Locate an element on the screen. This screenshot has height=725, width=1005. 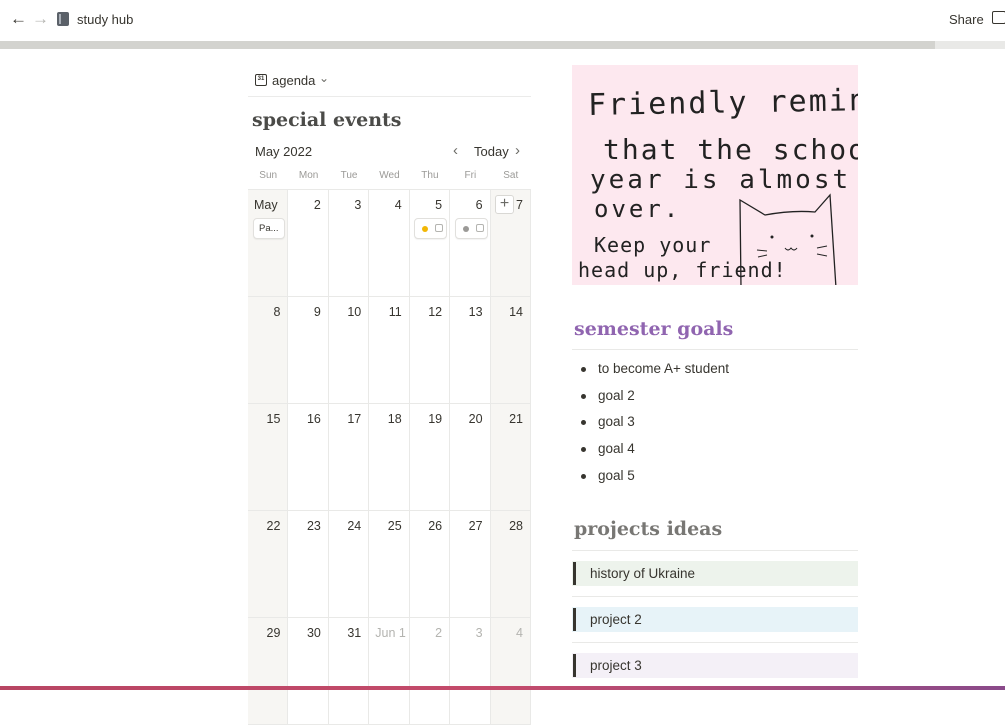
day-number: 21 is located at coordinates (516, 419).